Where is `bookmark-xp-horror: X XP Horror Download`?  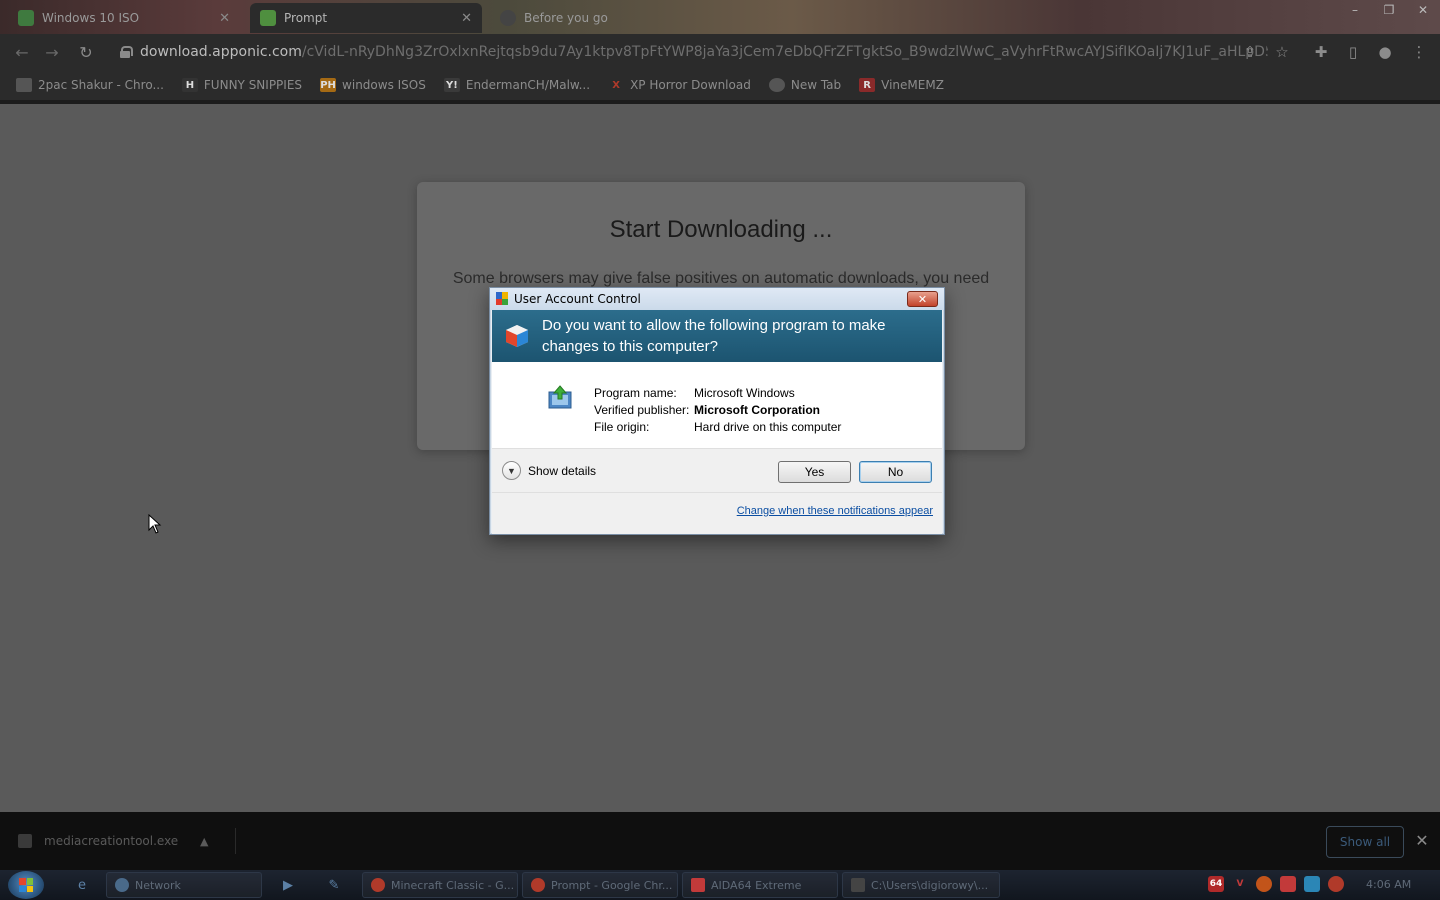
bookmark-xp-horror: X XP Horror Download is located at coordinates (679, 85).